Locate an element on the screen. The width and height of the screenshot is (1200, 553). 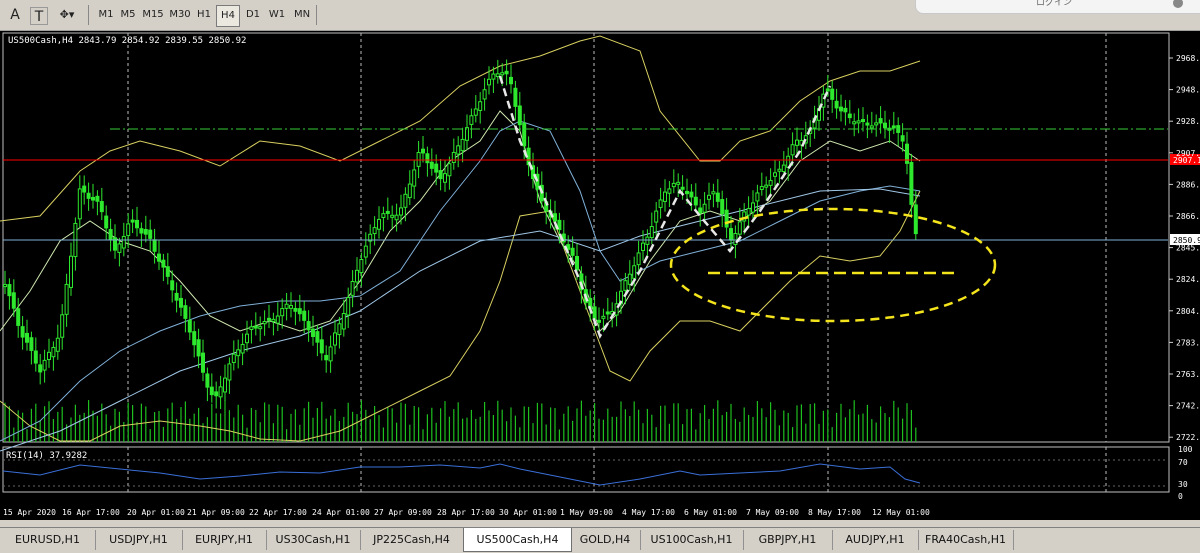
symbol-tab: AUDJPY,H1 is located at coordinates (875, 540).